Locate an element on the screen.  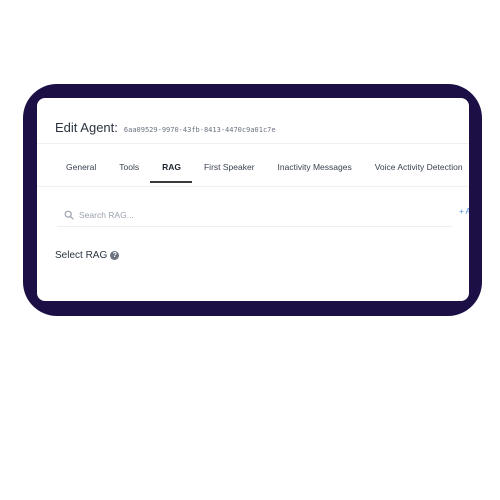
tab-rag: RAG is located at coordinates (171, 172).